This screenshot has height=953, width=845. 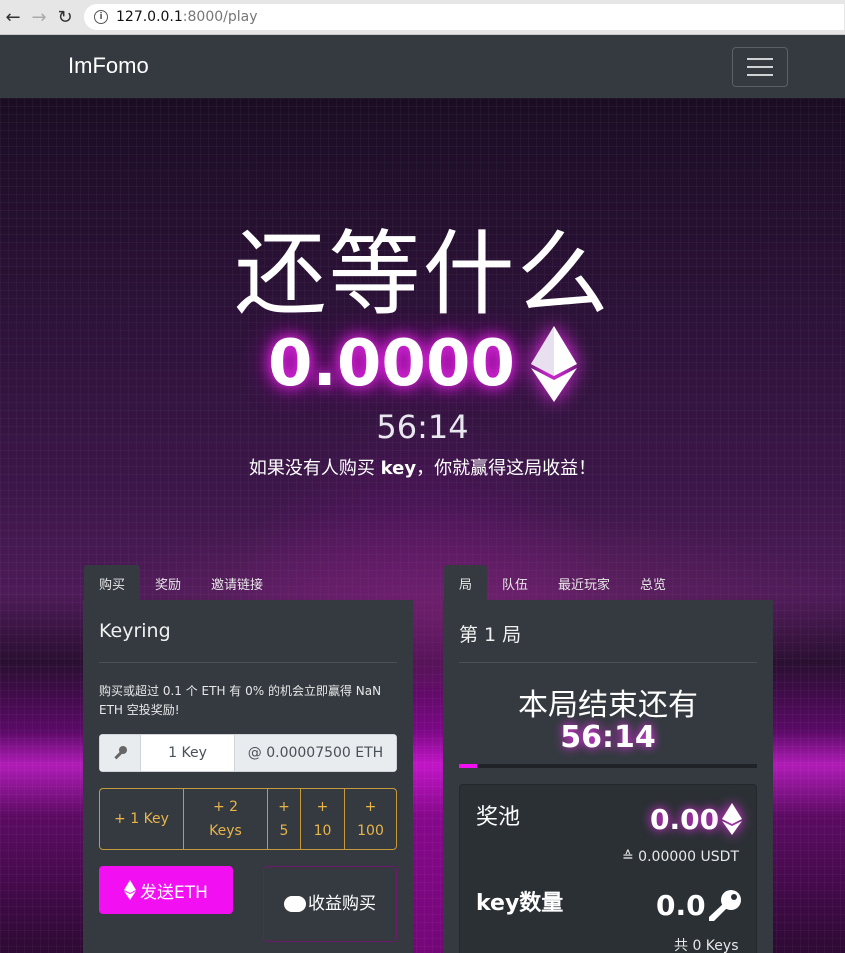 What do you see at coordinates (398, 468) in the screenshot?
I see `subline-key: key` at bounding box center [398, 468].